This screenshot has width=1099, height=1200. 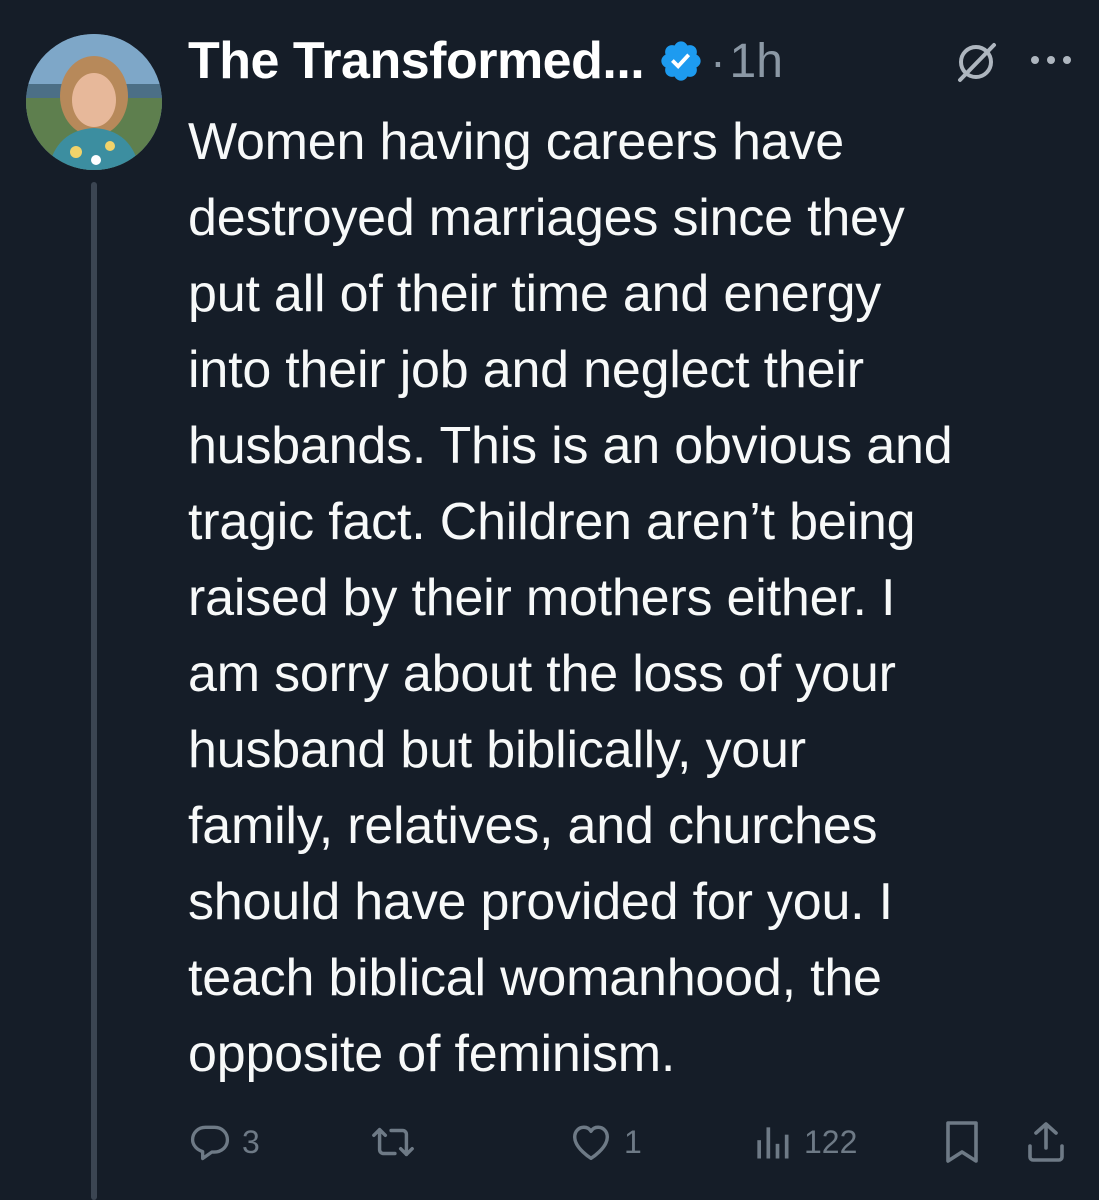 I want to click on bookmark-icon, so click(x=962, y=1142).